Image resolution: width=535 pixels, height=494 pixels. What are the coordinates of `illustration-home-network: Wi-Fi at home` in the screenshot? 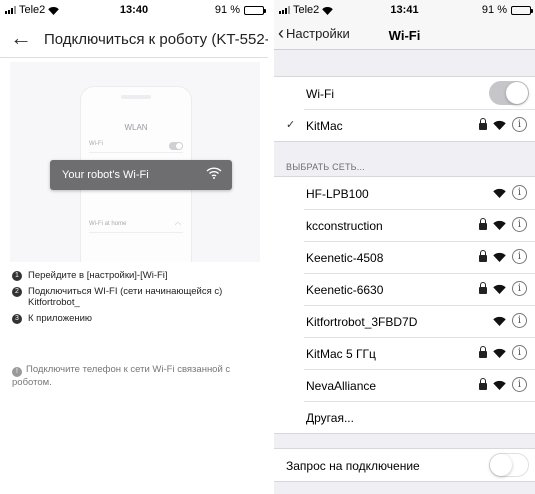 It's located at (108, 224).